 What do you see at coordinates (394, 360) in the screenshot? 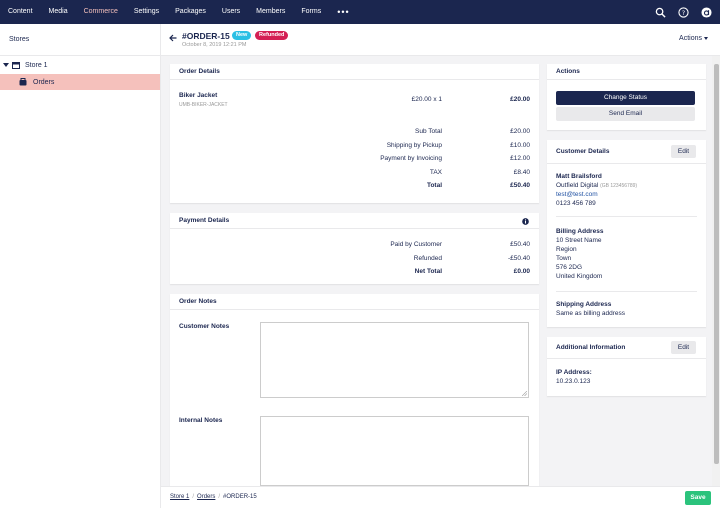
I see `customer-notes-textarea` at bounding box center [394, 360].